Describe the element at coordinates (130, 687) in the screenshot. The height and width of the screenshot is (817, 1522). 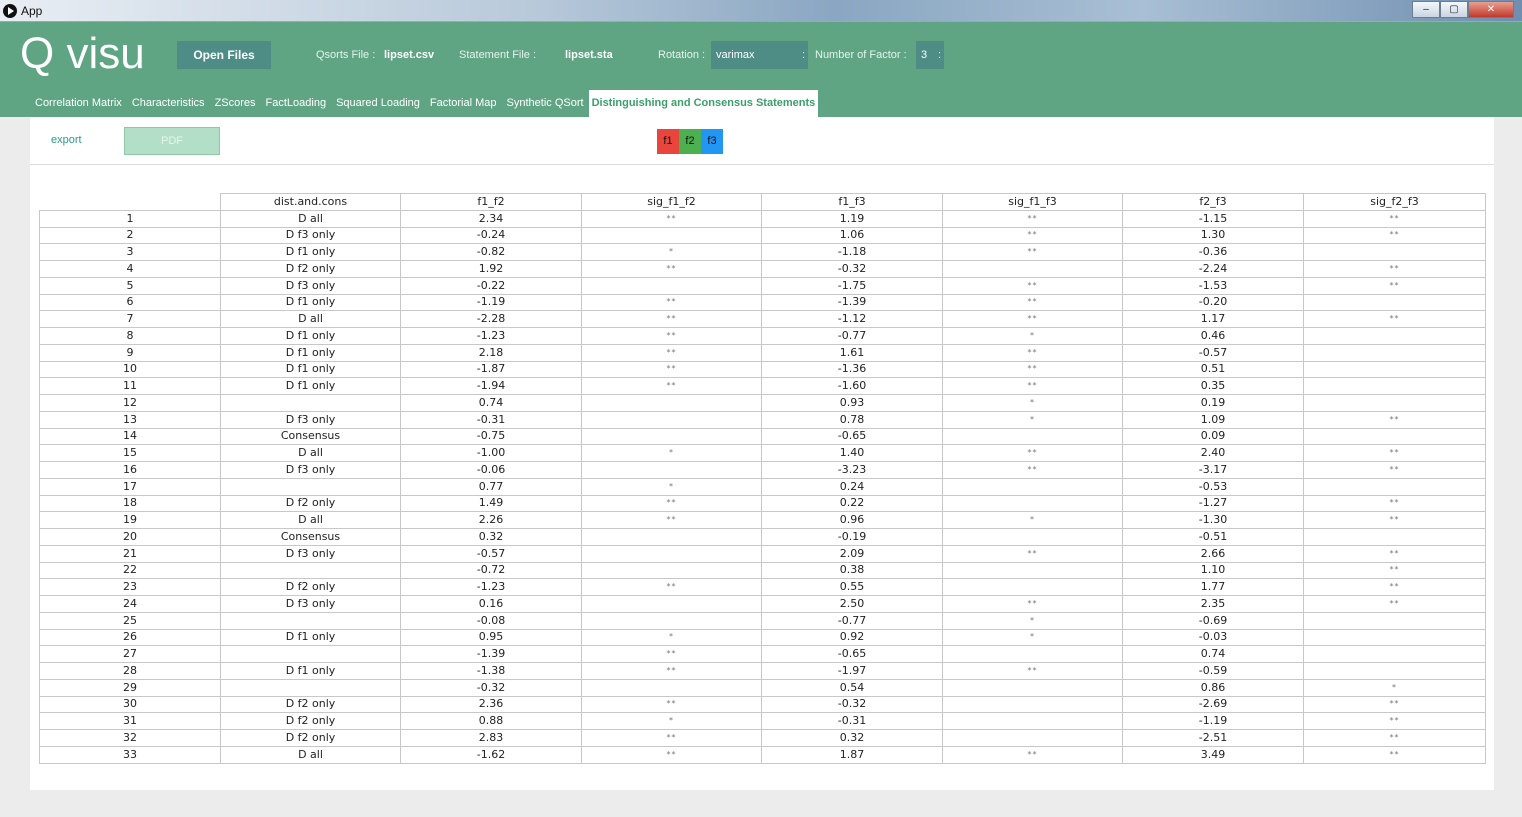
I see `row-index-cell: 29` at that location.